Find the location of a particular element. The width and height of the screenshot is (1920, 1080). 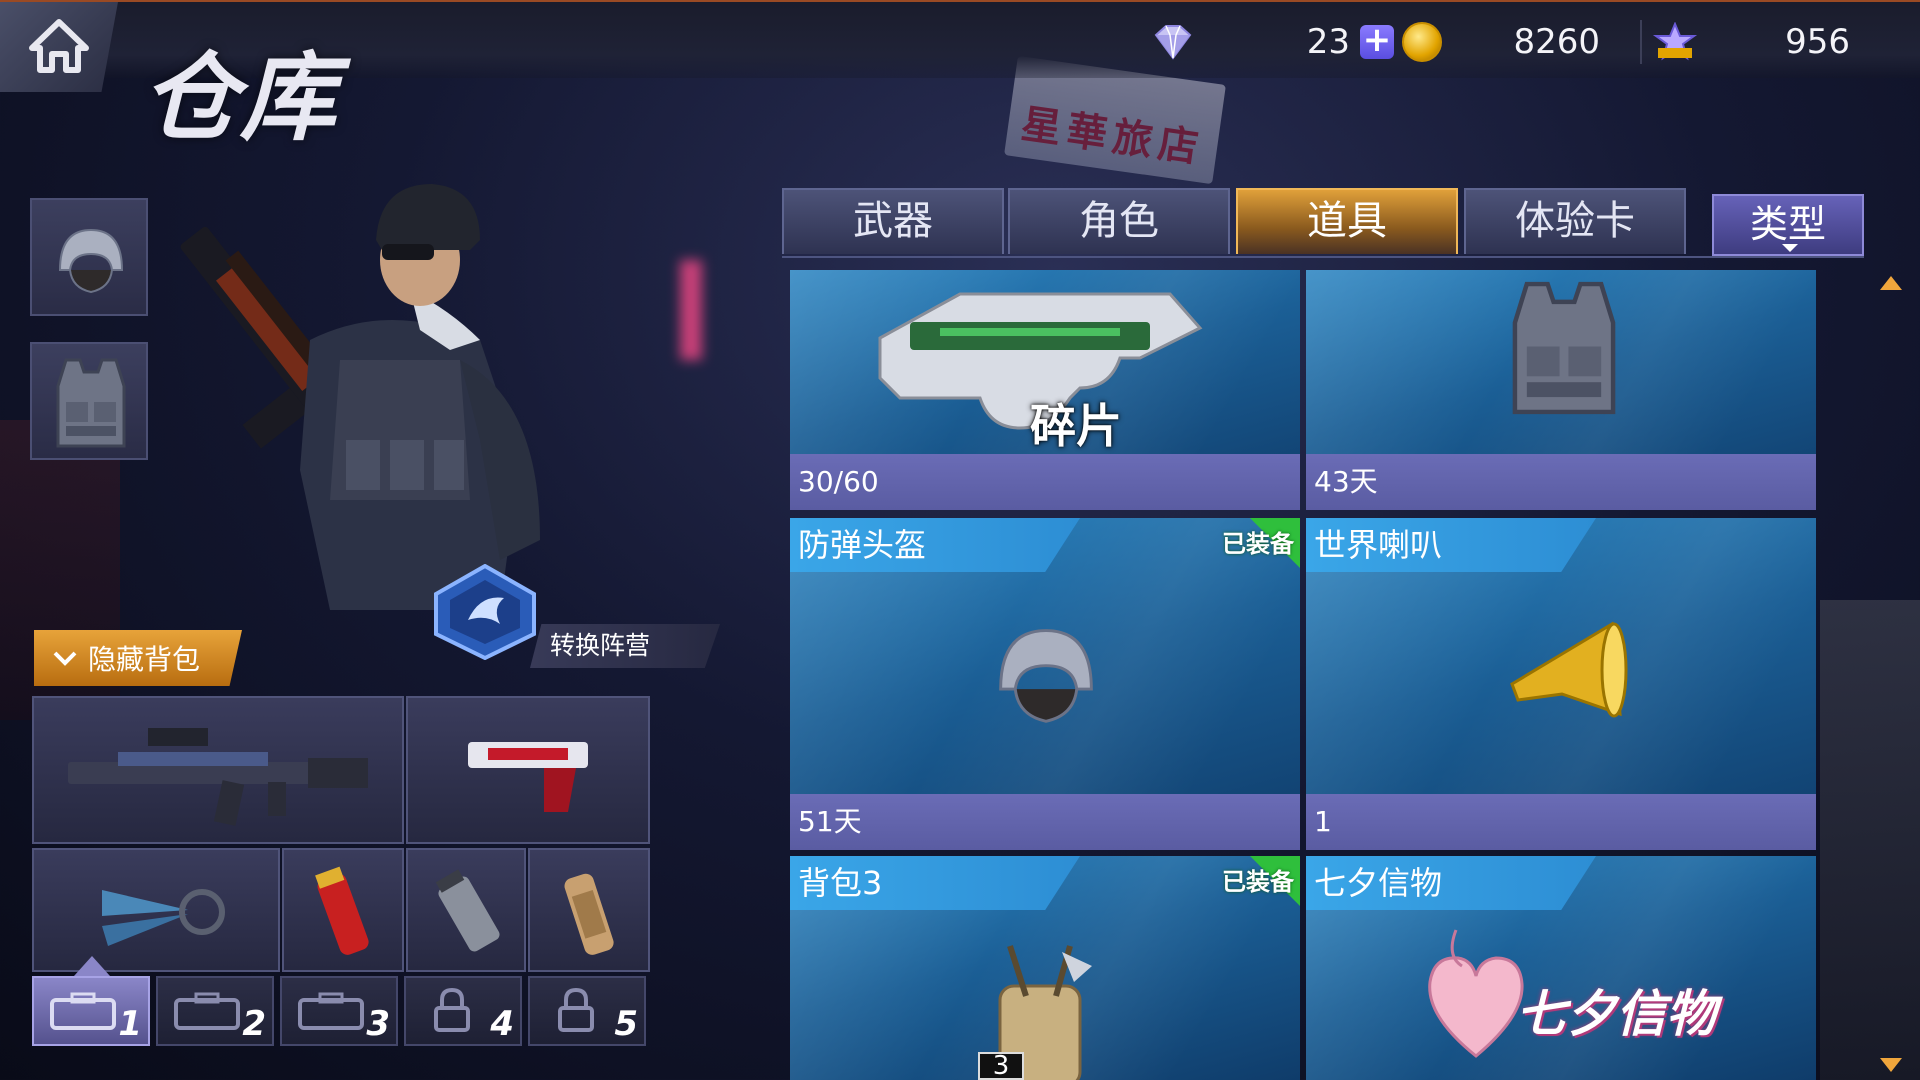

item-name: 防弹头盔 is located at coordinates (935, 545).